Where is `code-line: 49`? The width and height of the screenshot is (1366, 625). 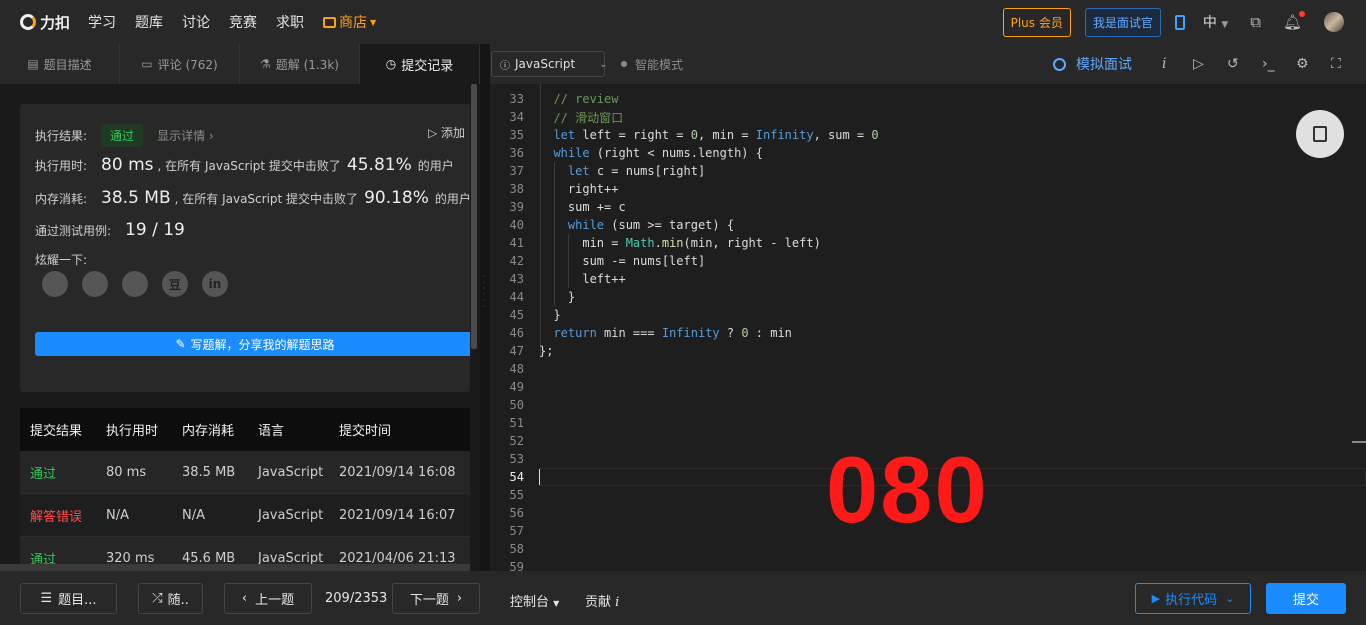 code-line: 49 is located at coordinates (928, 387).